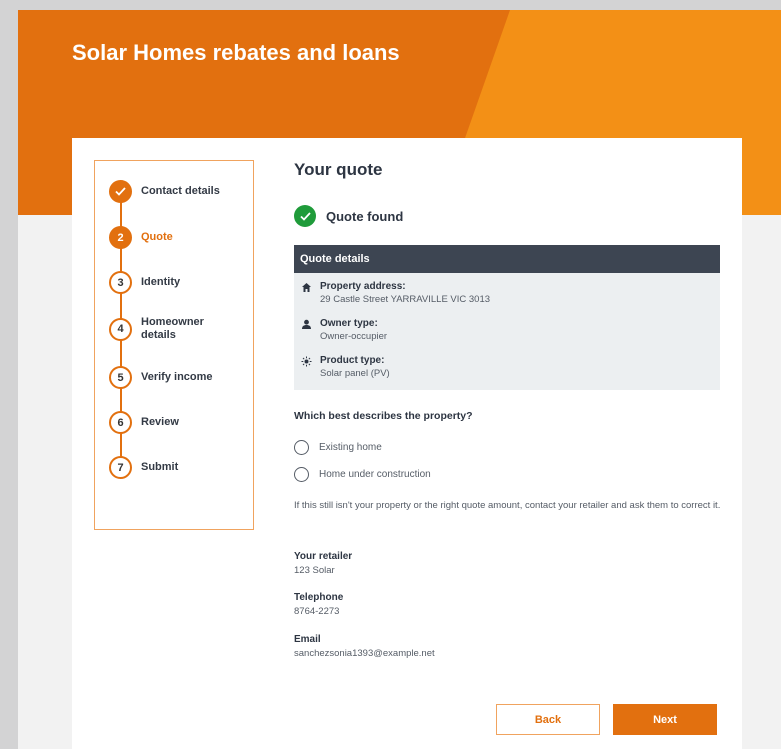  What do you see at coordinates (306, 325) in the screenshot?
I see `person-icon` at bounding box center [306, 325].